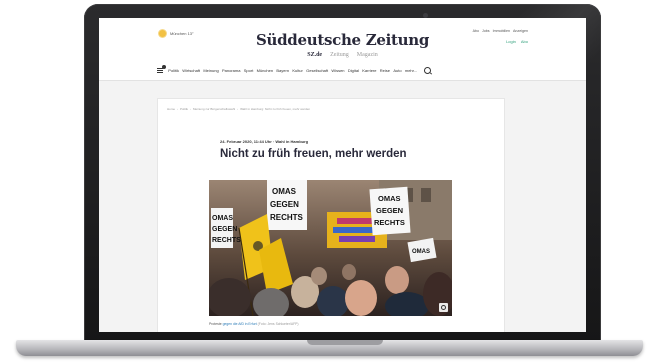 The width and height of the screenshot is (659, 363). I want to click on nav-item-wissen: Wissen, so click(337, 70).